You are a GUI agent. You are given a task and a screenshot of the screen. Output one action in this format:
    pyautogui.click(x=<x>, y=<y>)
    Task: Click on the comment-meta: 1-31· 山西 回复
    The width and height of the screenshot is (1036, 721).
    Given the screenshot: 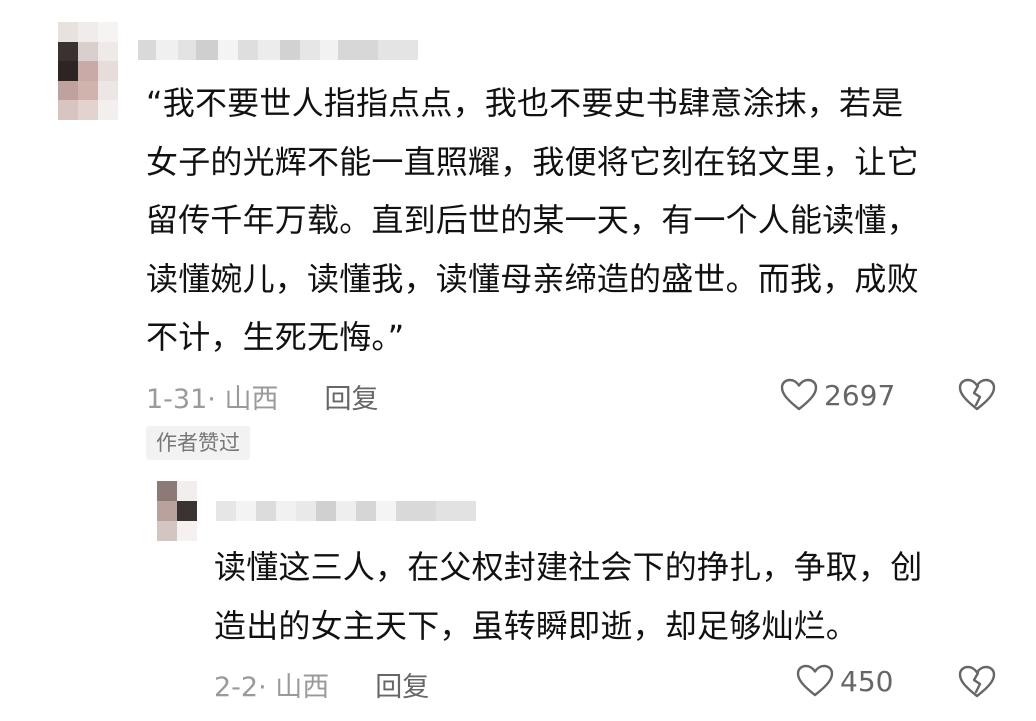 What is the action you would take?
    pyautogui.click(x=262, y=396)
    